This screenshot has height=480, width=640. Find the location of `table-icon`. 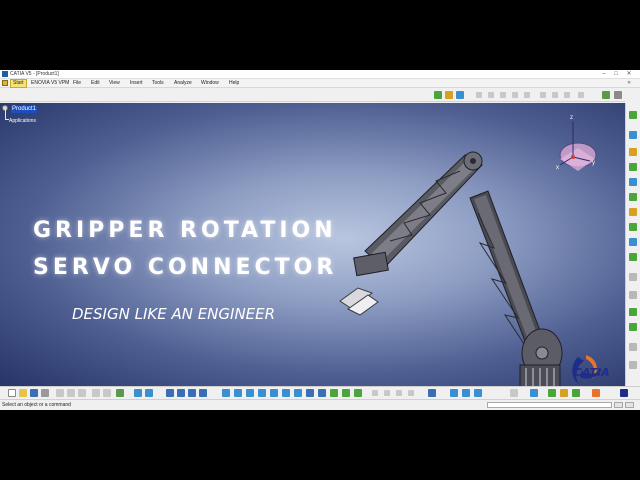

table-icon is located at coordinates (170, 393).